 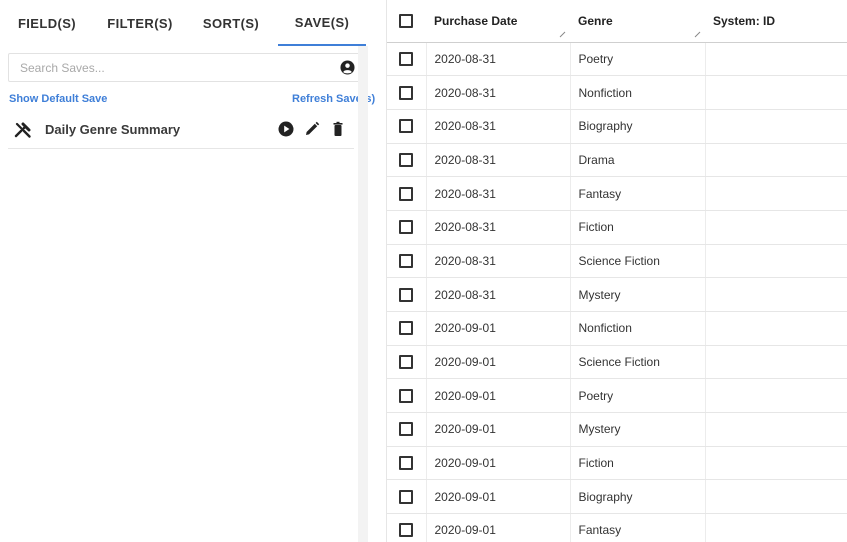 I want to click on table-row: 2020-09-01Mystery10, so click(x=617, y=429).